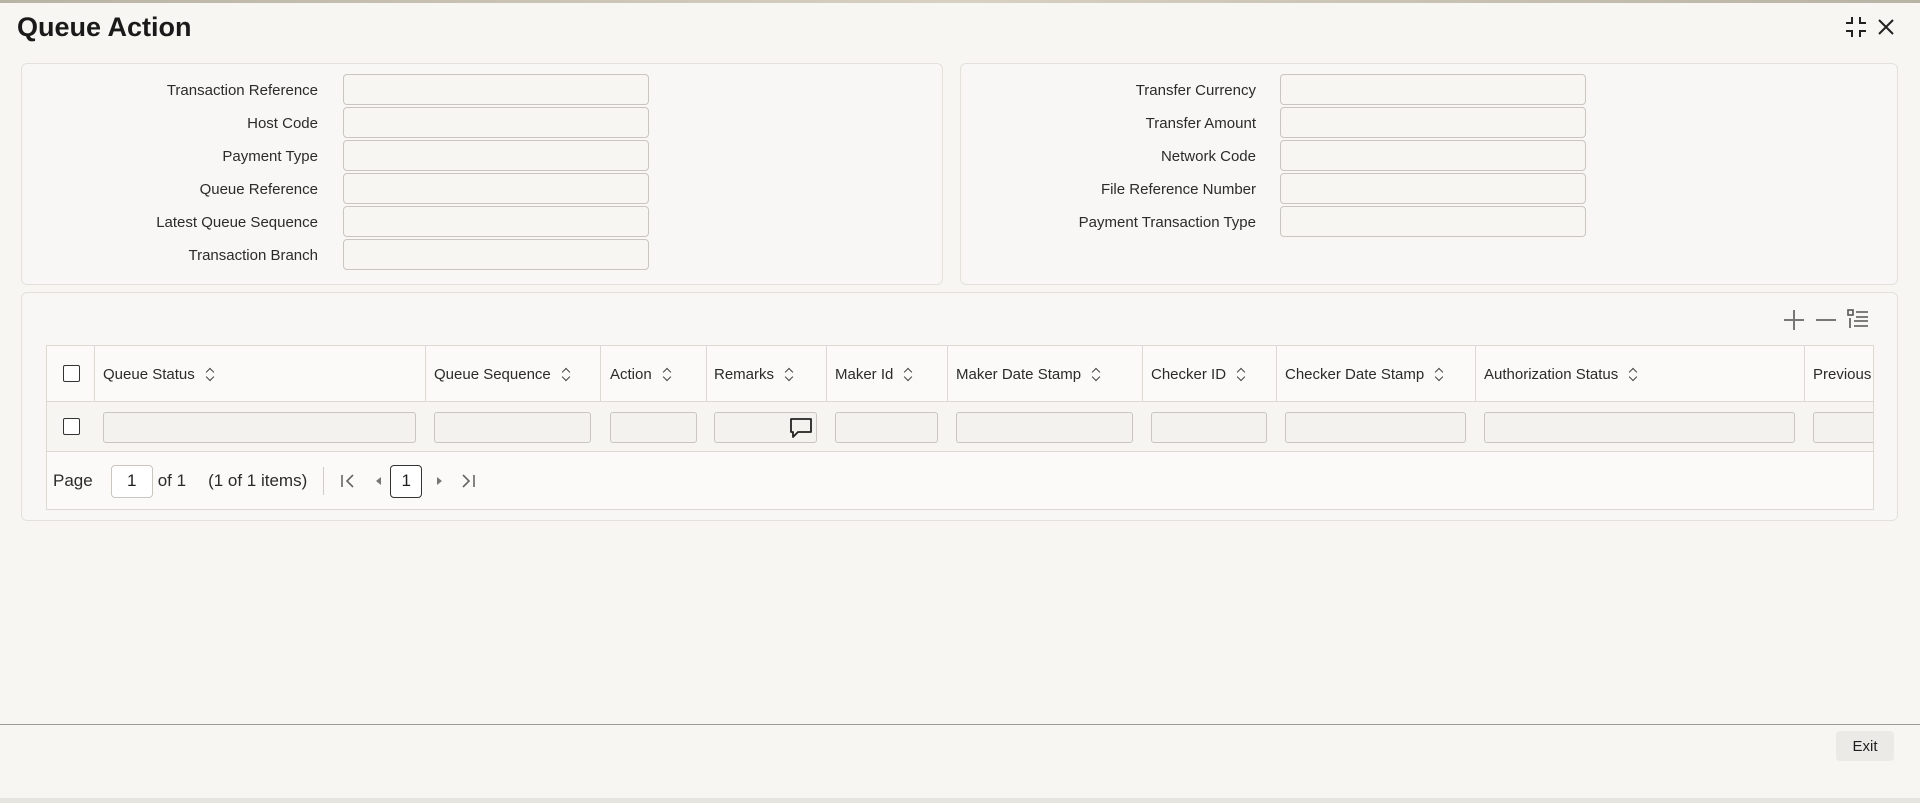  What do you see at coordinates (1856, 27) in the screenshot?
I see `minimize-icon` at bounding box center [1856, 27].